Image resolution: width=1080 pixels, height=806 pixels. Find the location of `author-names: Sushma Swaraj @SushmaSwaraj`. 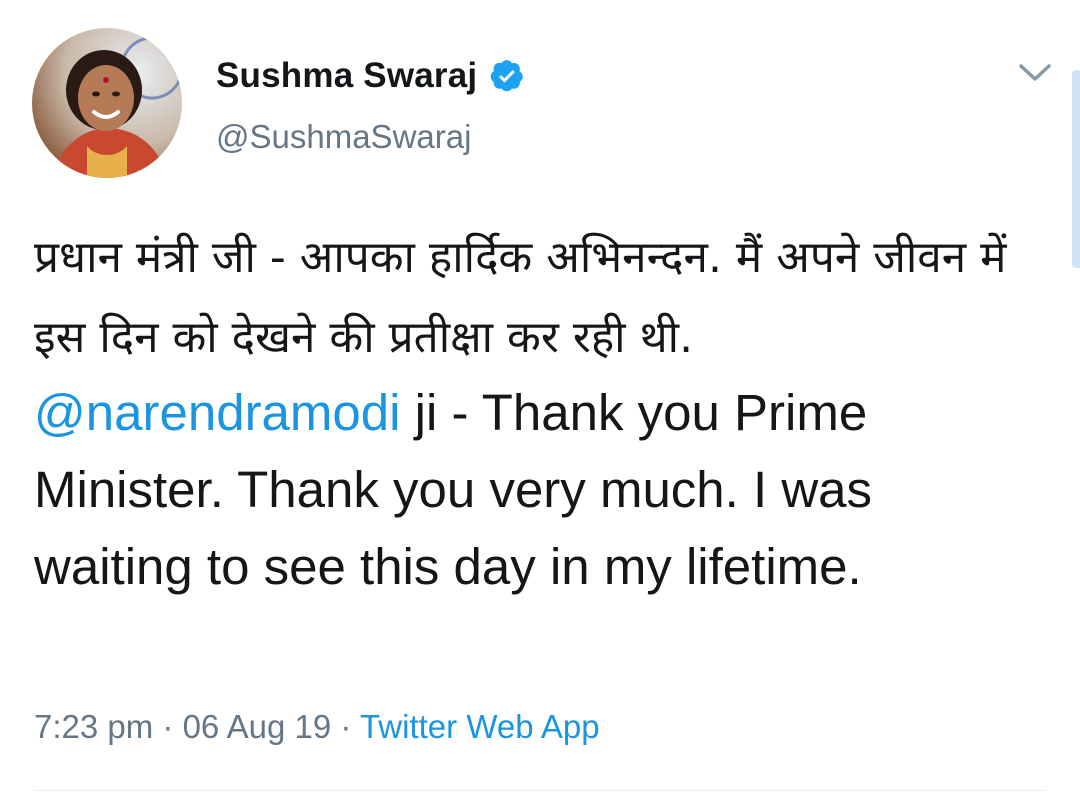

author-names: Sushma Swaraj @SushmaSwaraj is located at coordinates (370, 104).